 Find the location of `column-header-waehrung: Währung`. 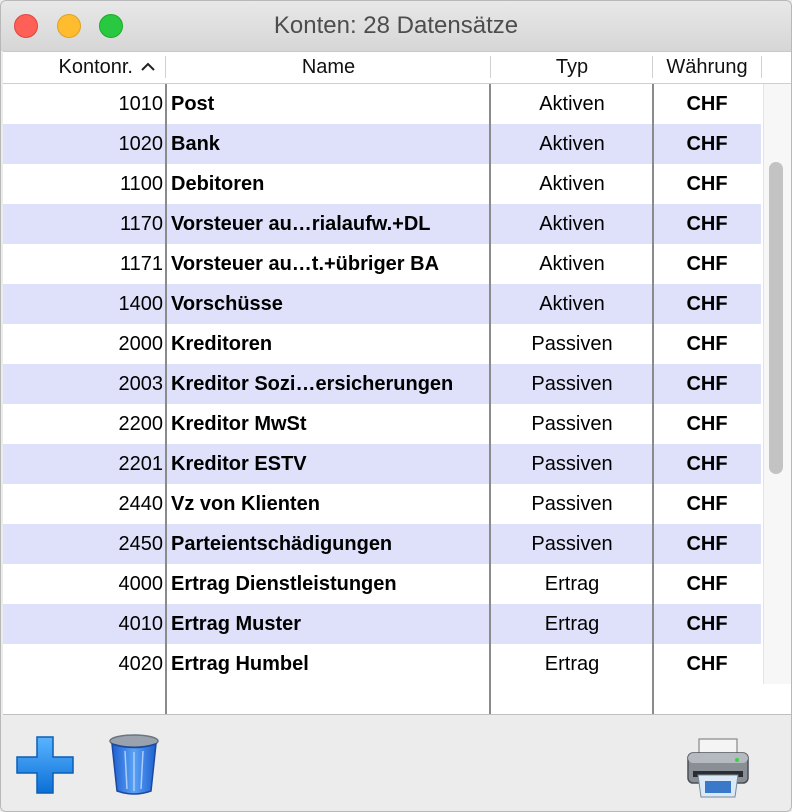

column-header-waehrung: Währung is located at coordinates (707, 67).